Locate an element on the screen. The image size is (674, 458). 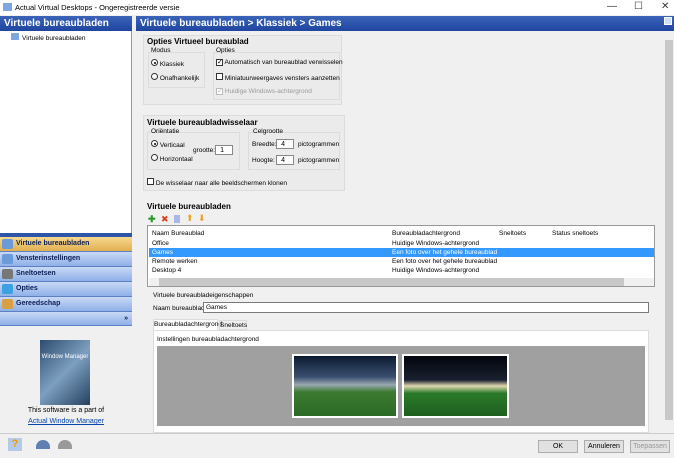
product-box-image: Window Manager is located at coordinates (65, 372).